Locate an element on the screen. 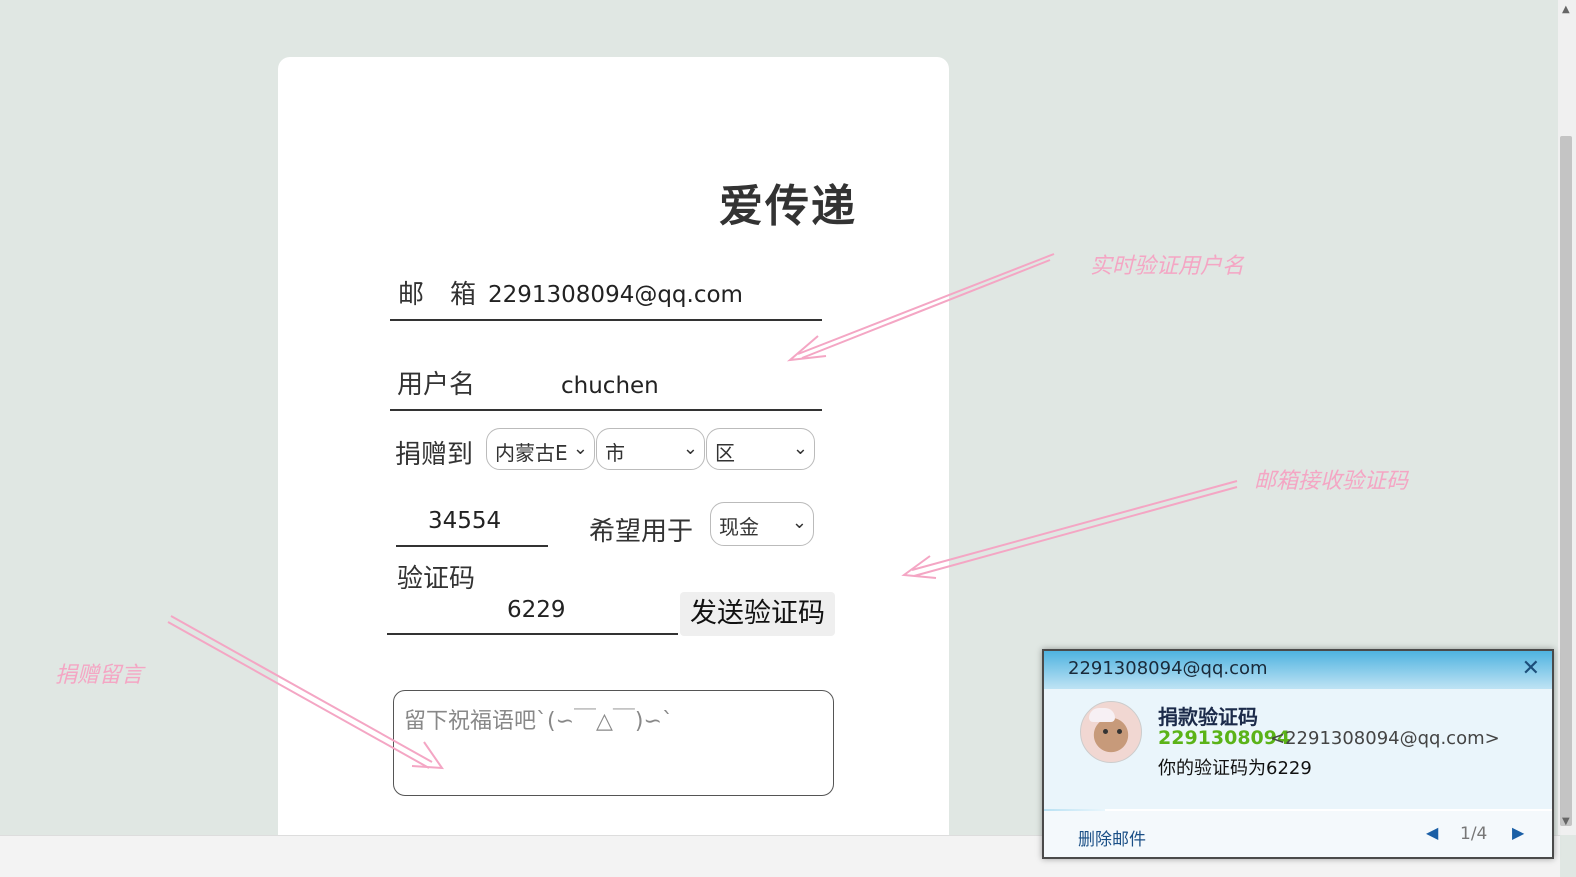  scrollbar-thumb is located at coordinates (1566, 481).